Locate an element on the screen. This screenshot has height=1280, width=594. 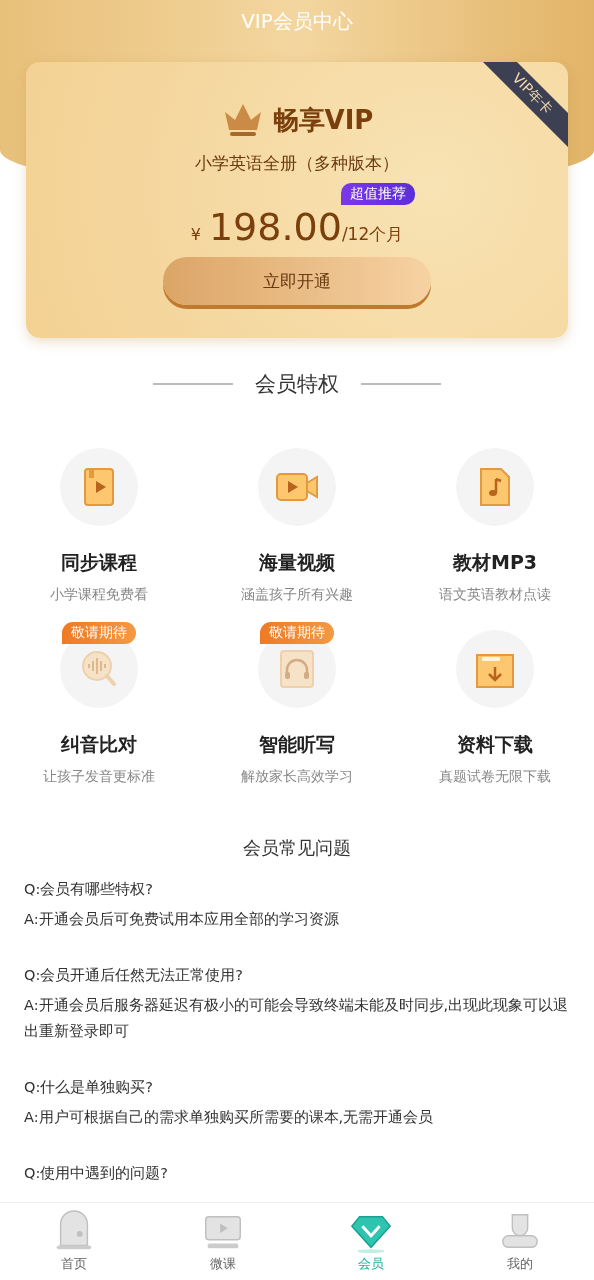
feature-title: 纠音比对 is located at coordinates (99, 744).